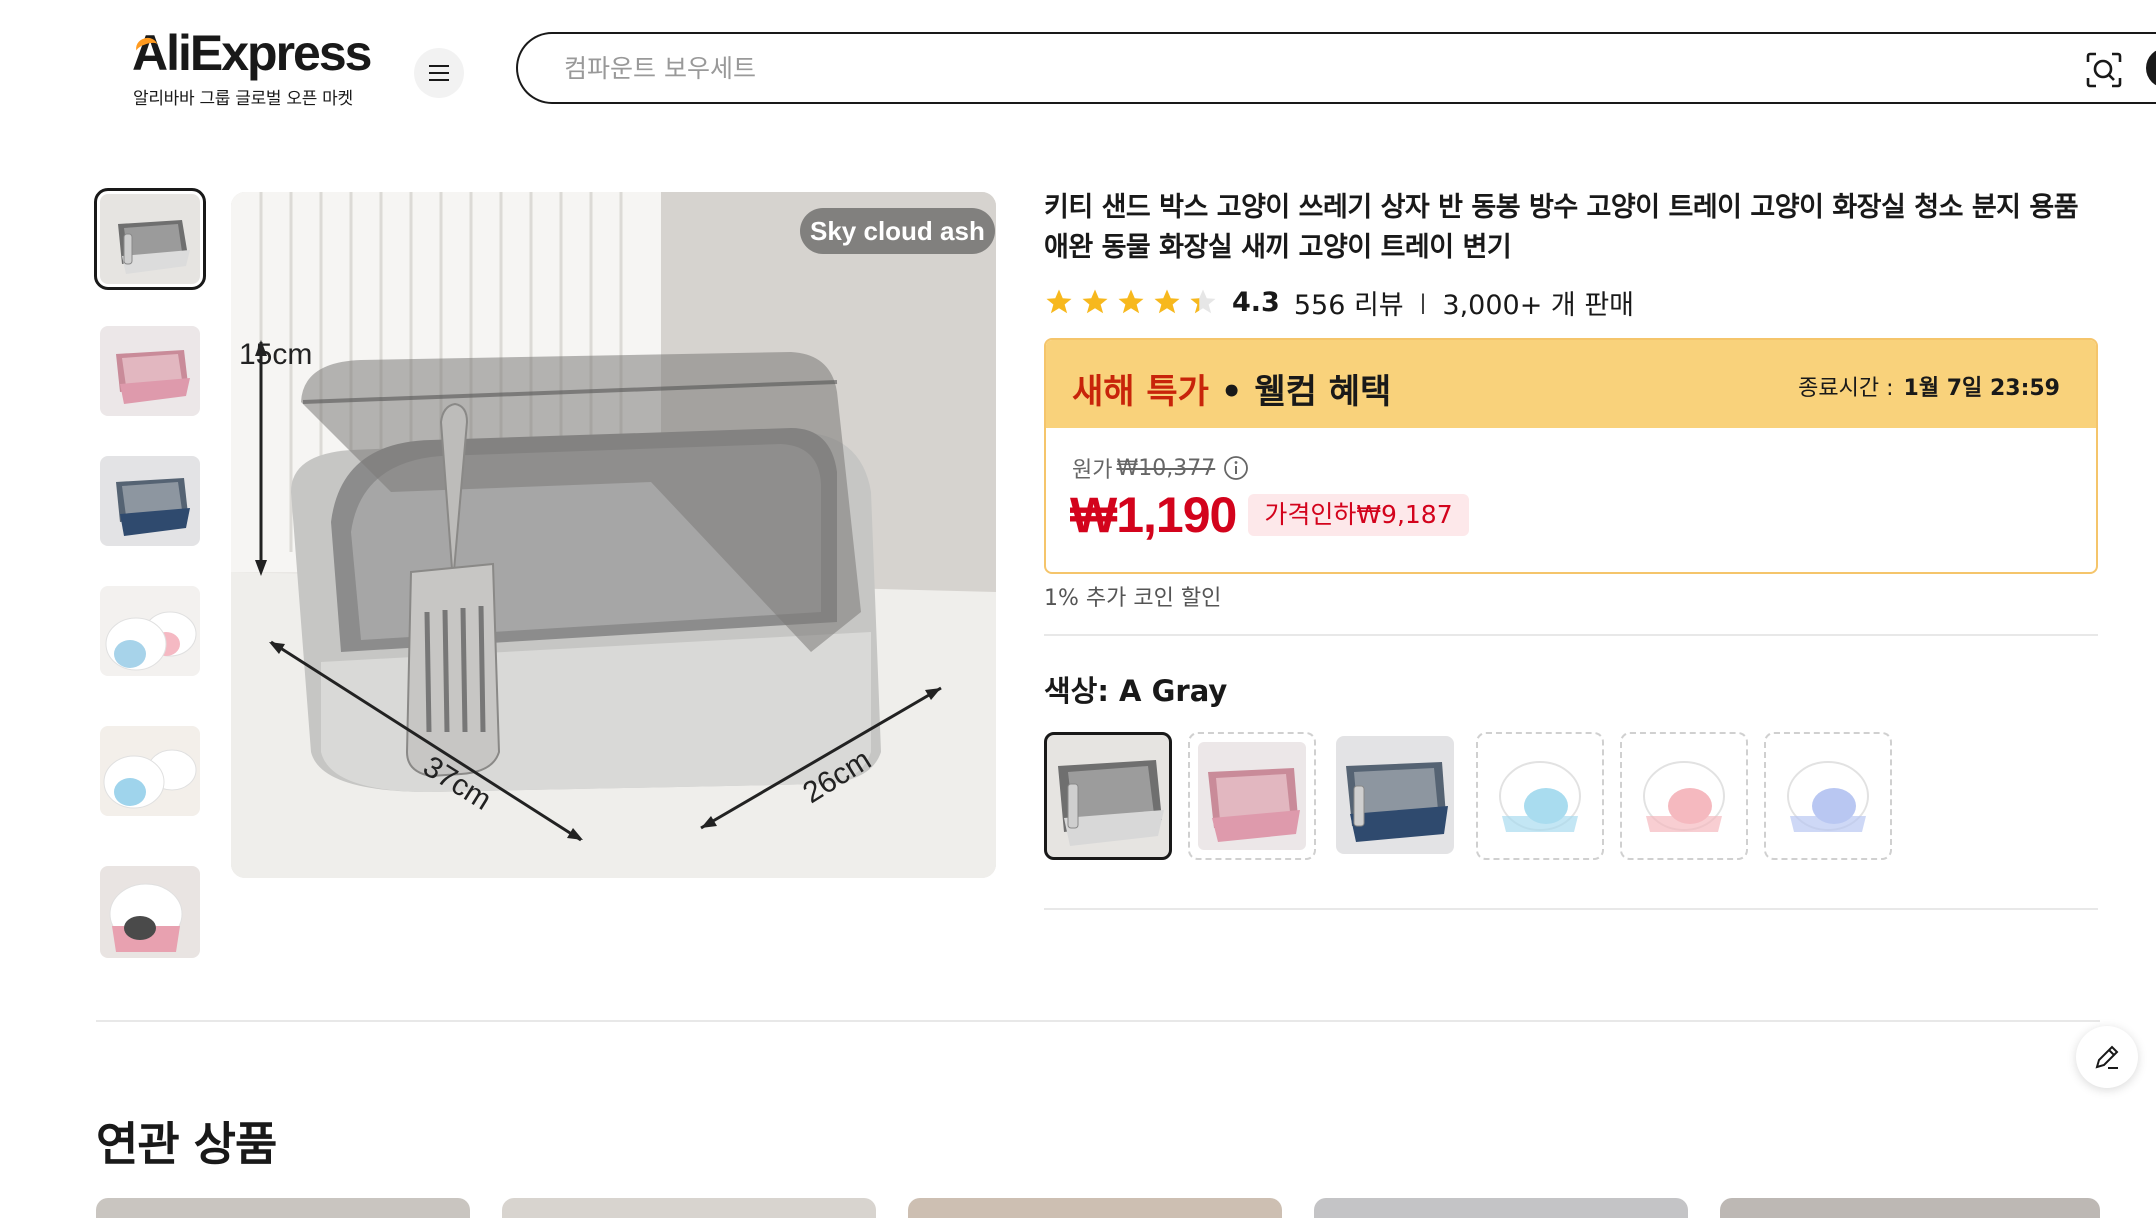 The height and width of the screenshot is (1218, 2156). I want to click on color-swatch-covered-pink, so click(1684, 796).